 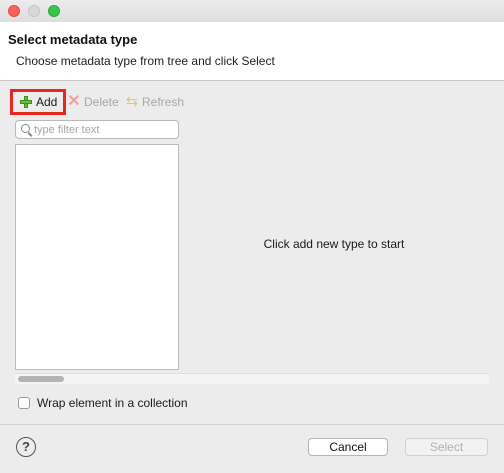 What do you see at coordinates (54, 11) in the screenshot?
I see `maximize-window-button` at bounding box center [54, 11].